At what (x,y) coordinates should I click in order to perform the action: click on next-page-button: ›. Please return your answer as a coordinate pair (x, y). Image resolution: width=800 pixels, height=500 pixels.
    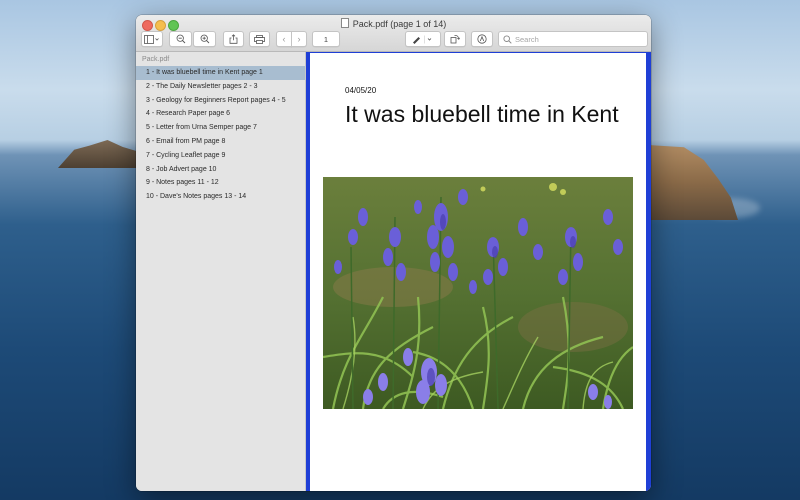
    Looking at the image, I should click on (299, 39).